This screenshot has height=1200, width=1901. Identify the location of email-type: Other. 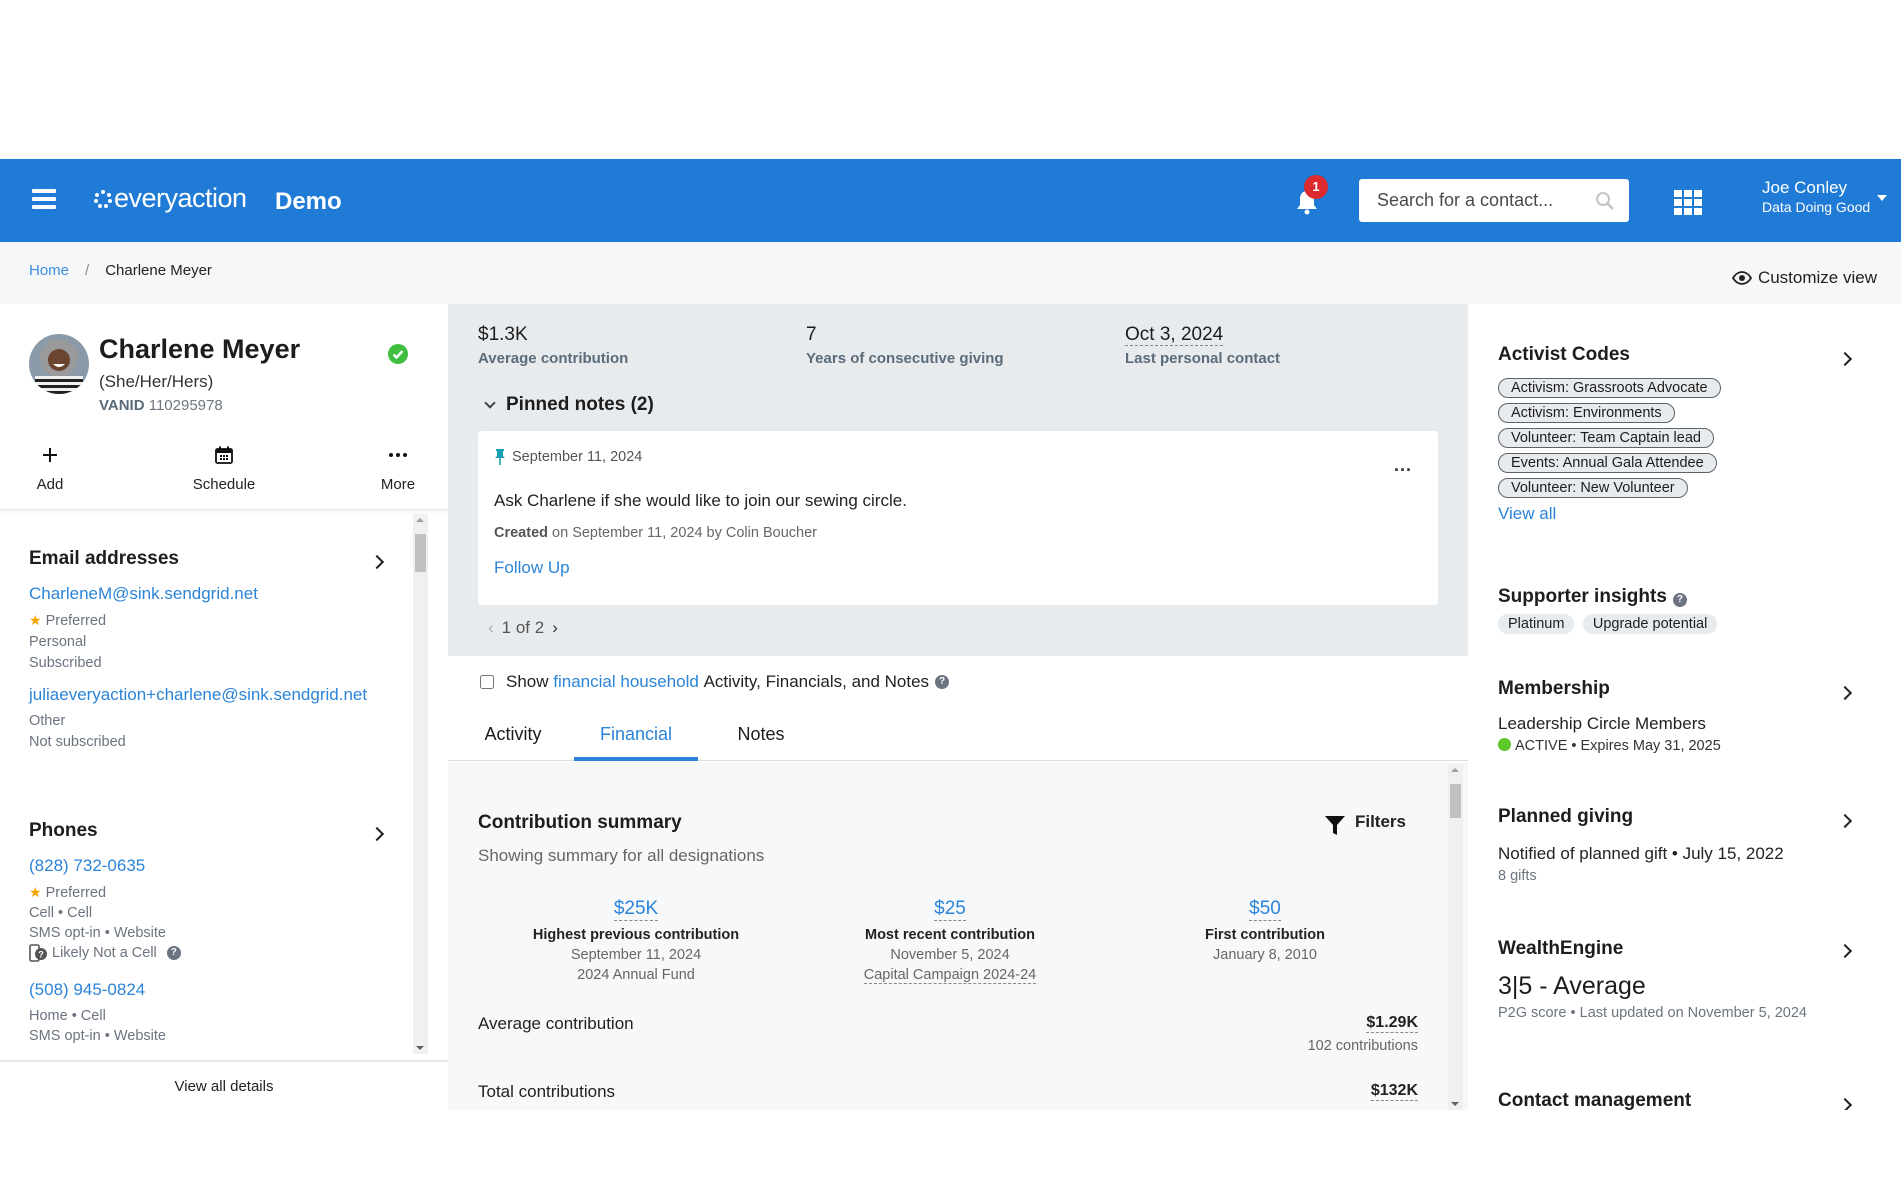
(47, 721).